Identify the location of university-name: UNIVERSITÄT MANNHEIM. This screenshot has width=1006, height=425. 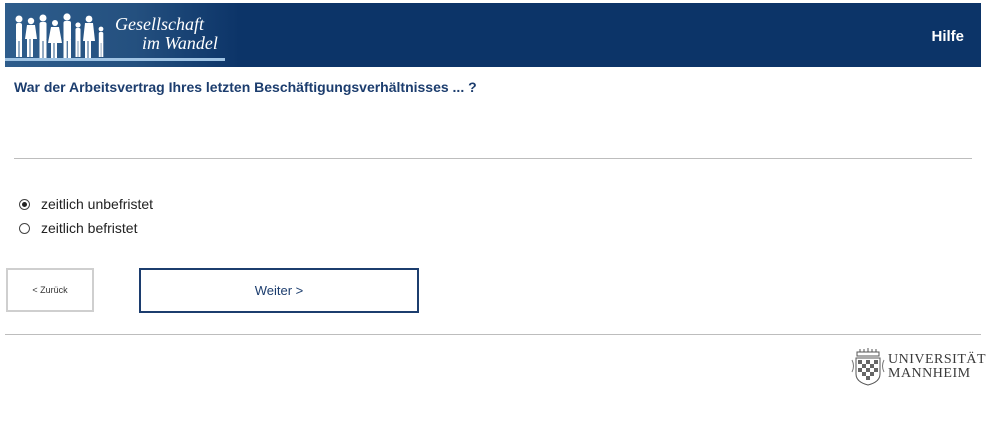
(937, 367).